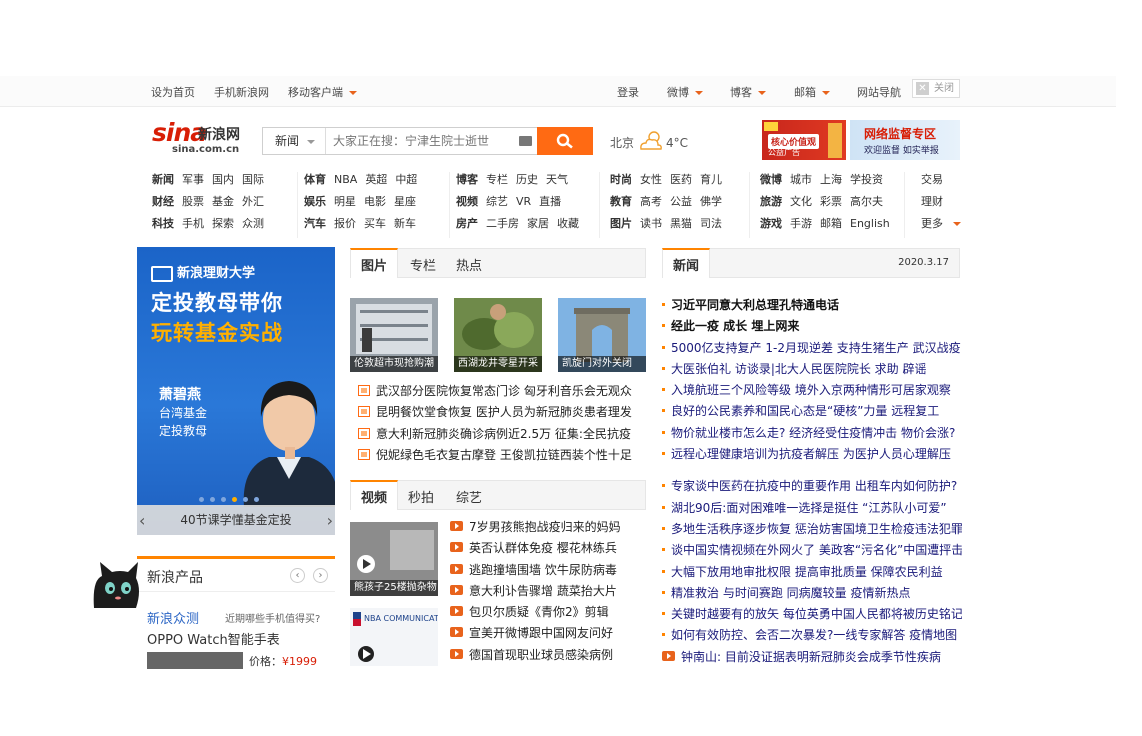 Image resolution: width=1142 pixels, height=736 pixels. I want to click on nav-link: 外汇, so click(253, 202).